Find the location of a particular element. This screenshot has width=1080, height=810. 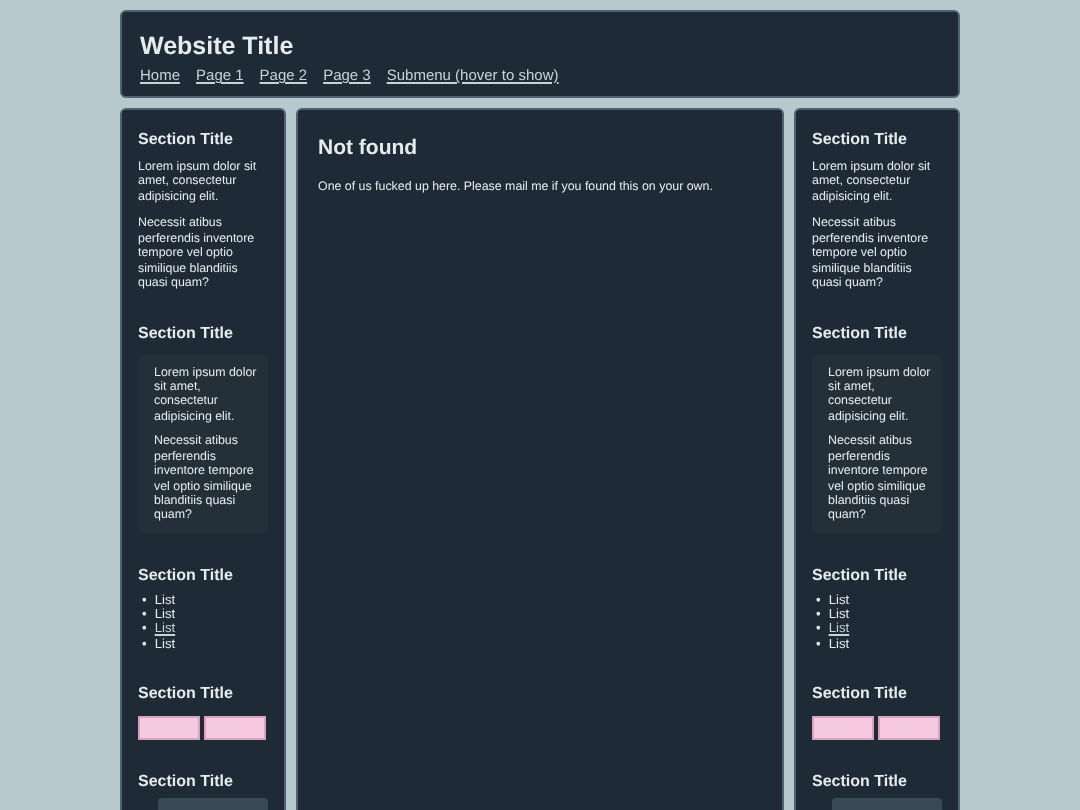

site-title: Website Title is located at coordinates (217, 46).